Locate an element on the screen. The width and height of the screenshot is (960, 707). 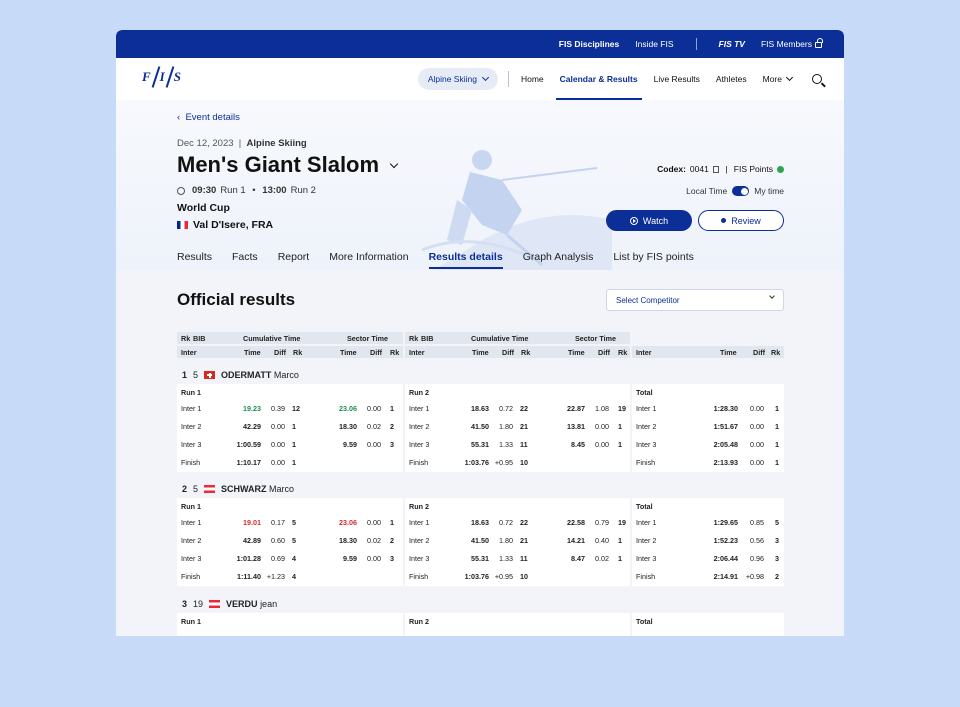
fis-members-label: FIS Members is located at coordinates (786, 44).